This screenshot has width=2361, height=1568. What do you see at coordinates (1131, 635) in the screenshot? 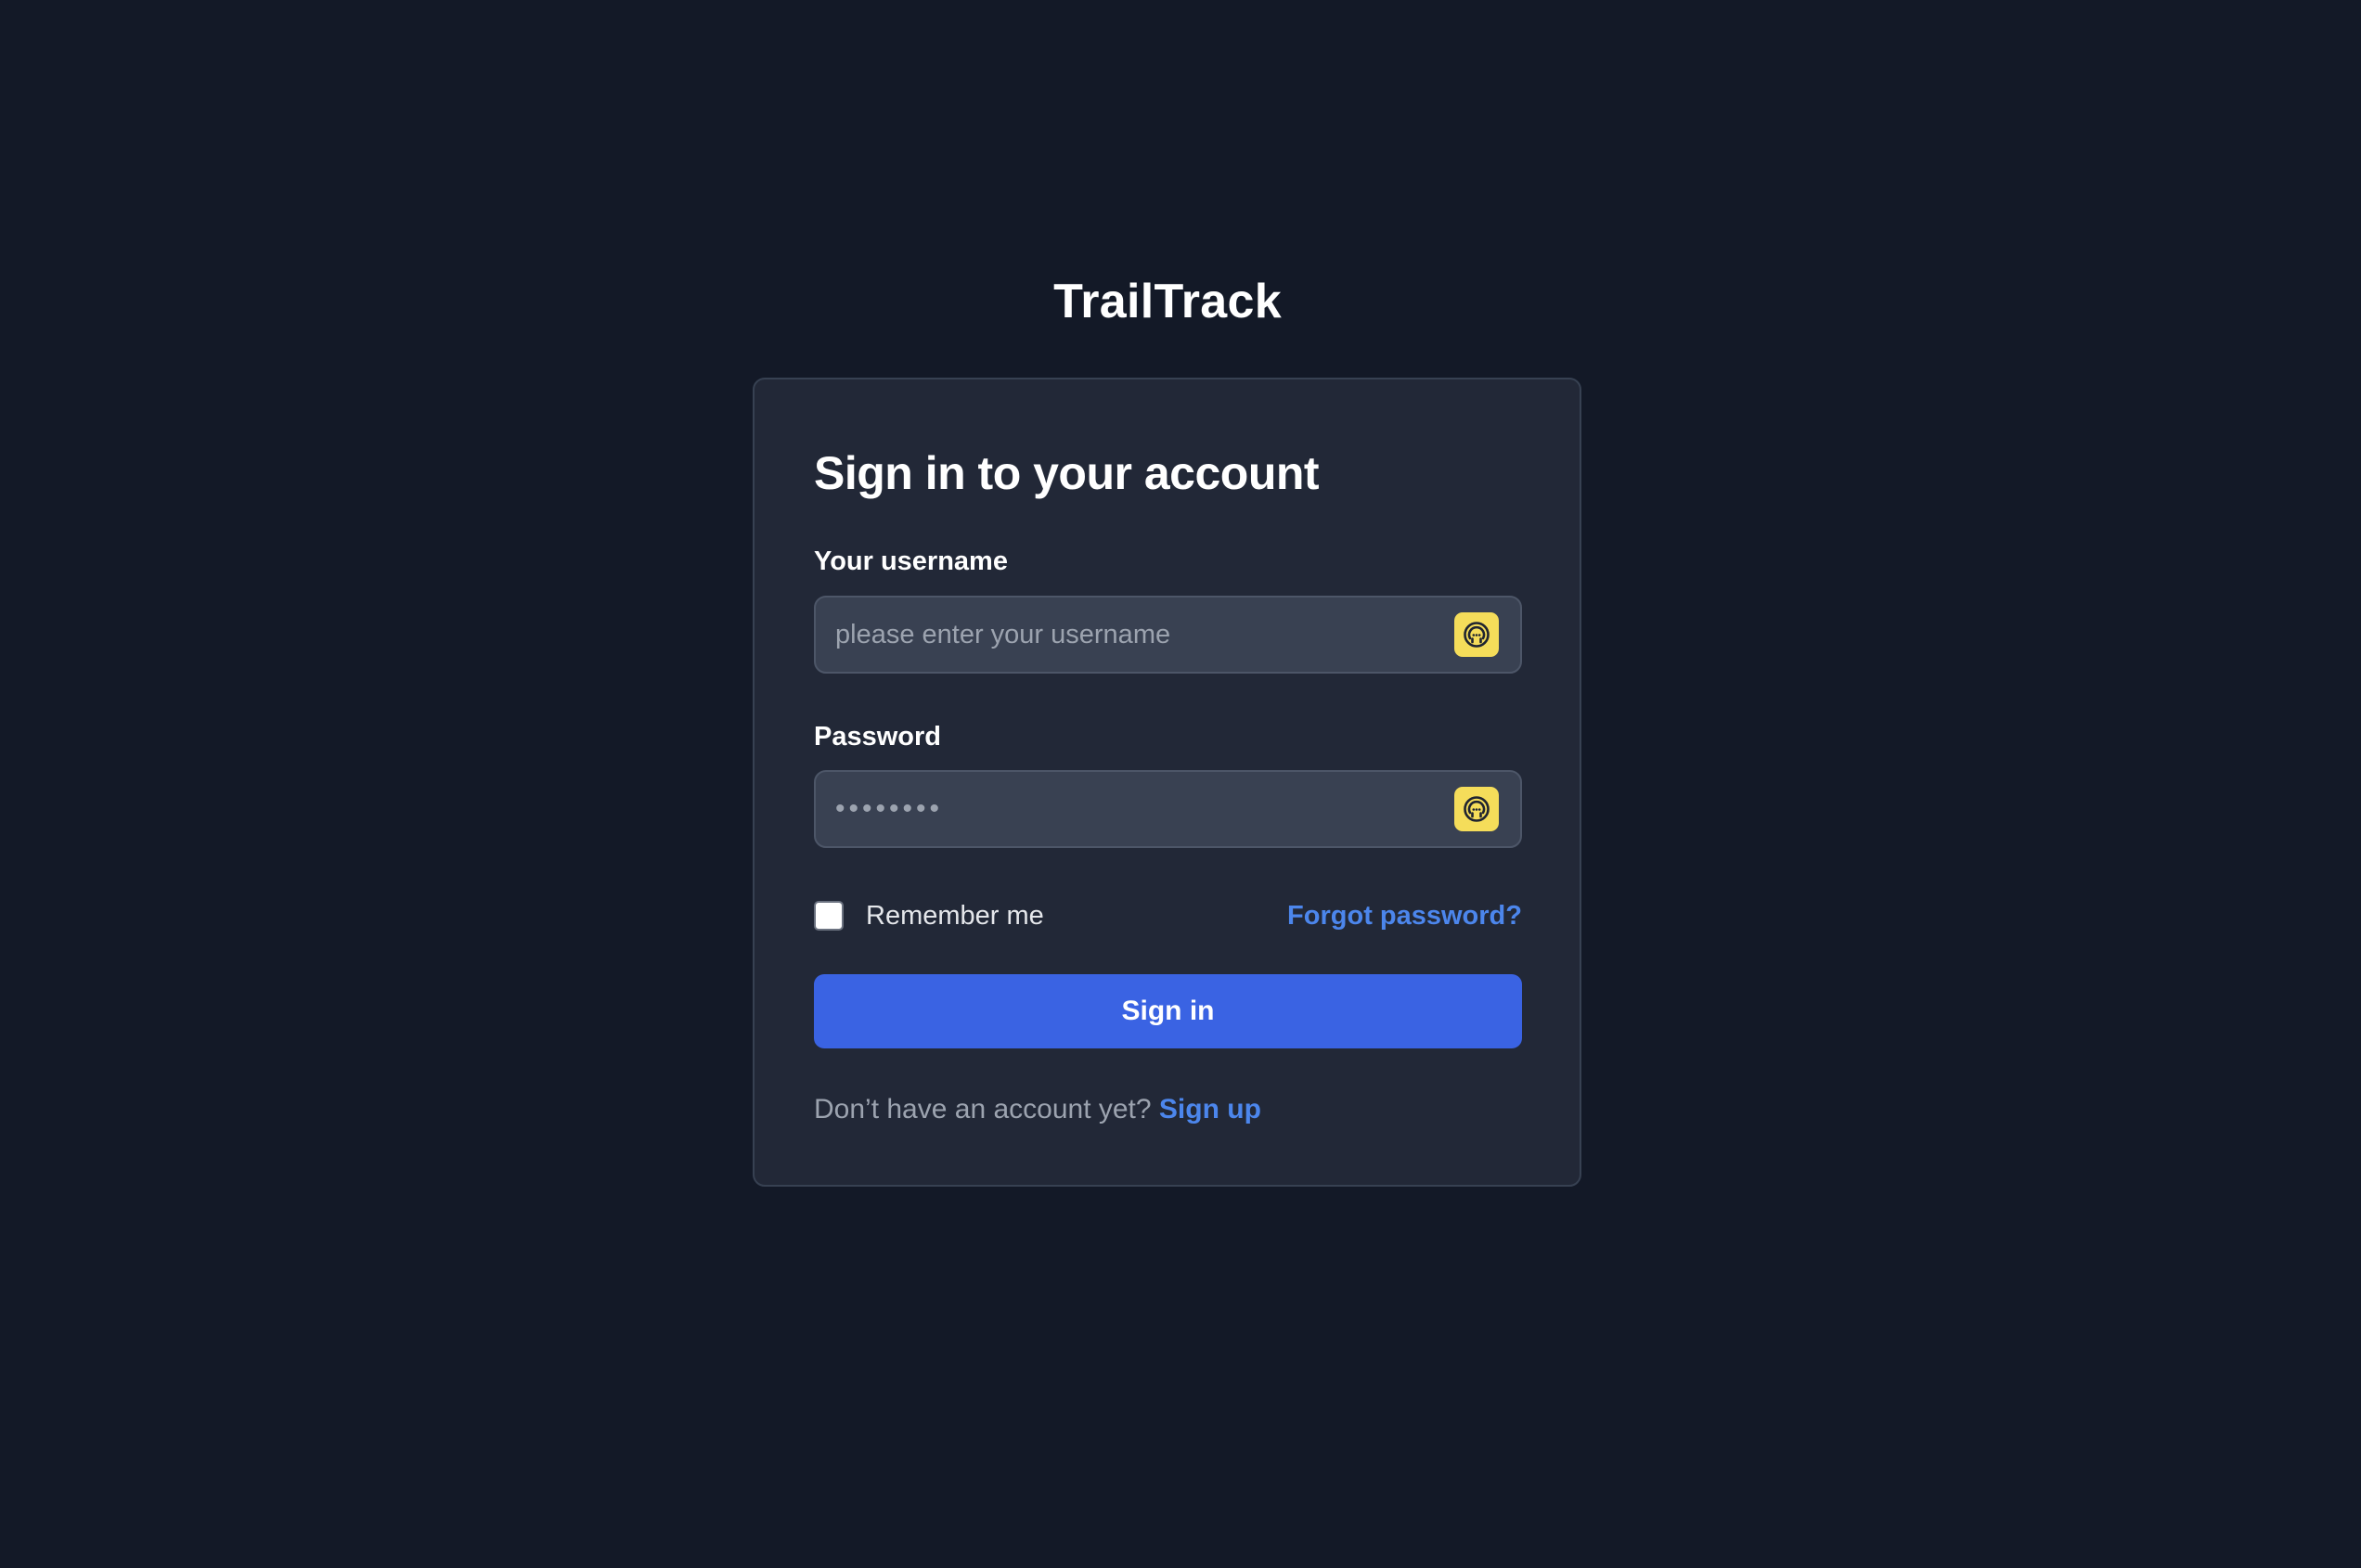
I see `username-input` at bounding box center [1131, 635].